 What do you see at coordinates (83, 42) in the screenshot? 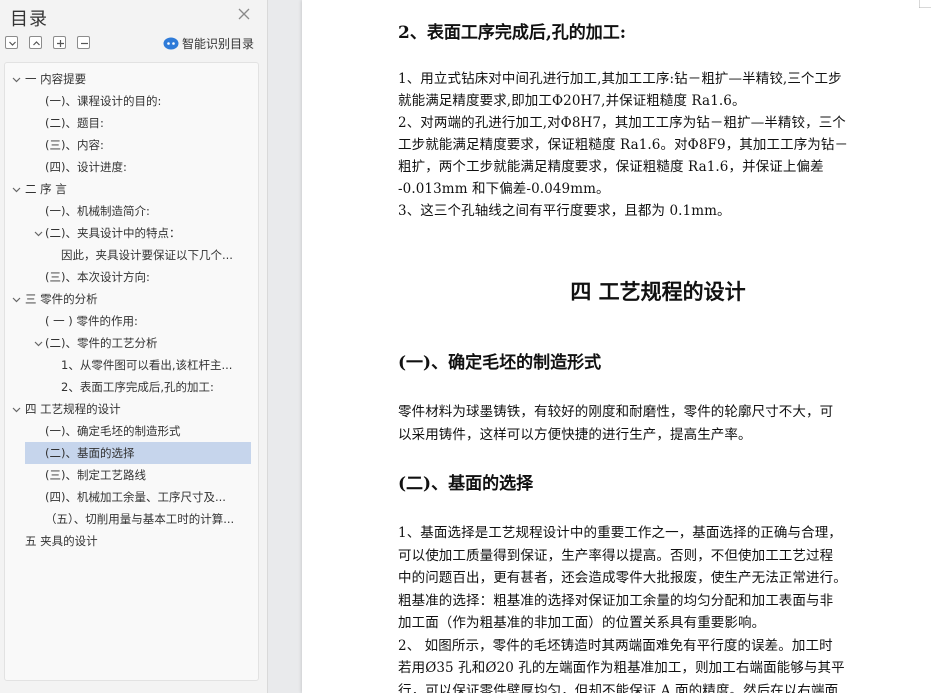
I see `remove-icon` at bounding box center [83, 42].